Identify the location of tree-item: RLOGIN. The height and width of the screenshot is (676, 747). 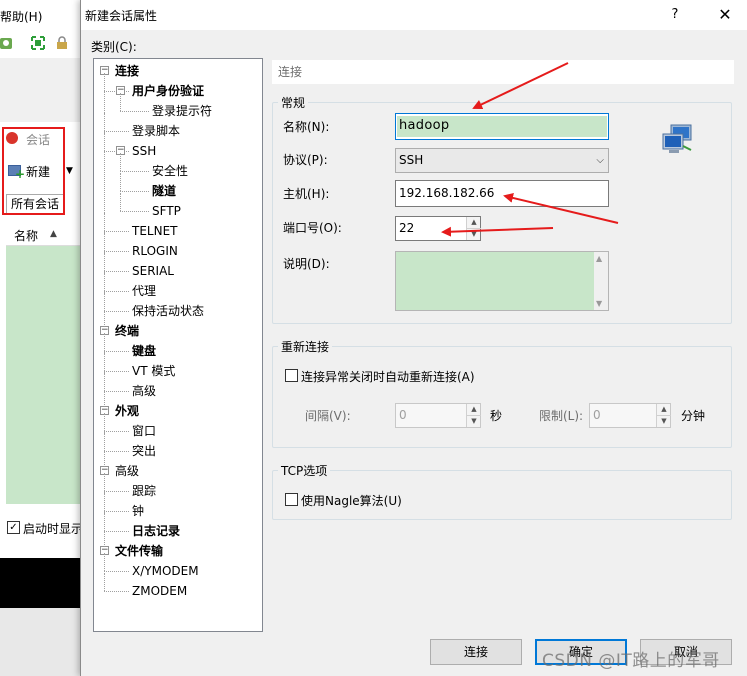
(155, 251).